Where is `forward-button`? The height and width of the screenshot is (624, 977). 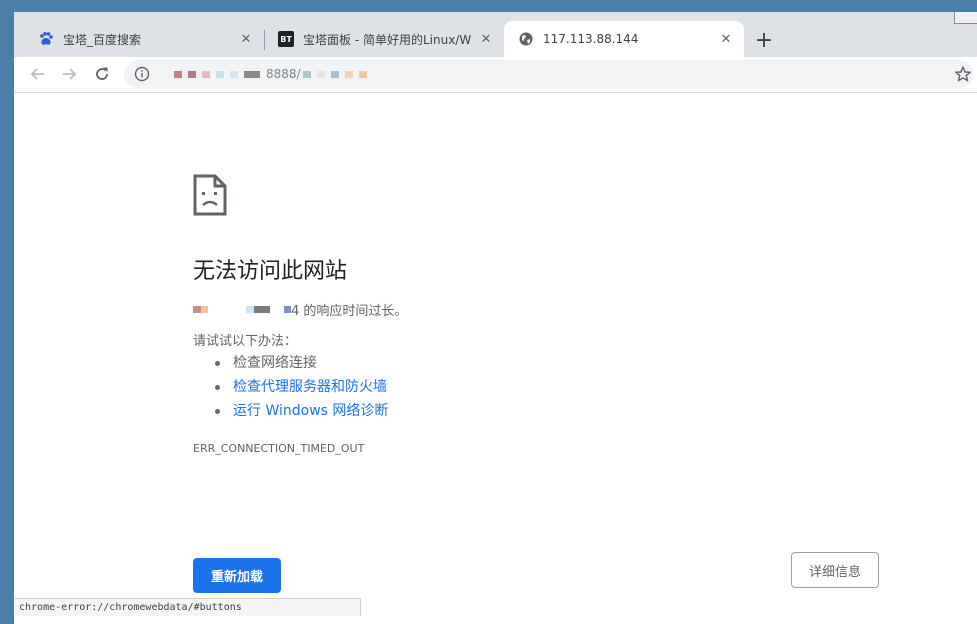 forward-button is located at coordinates (69, 74).